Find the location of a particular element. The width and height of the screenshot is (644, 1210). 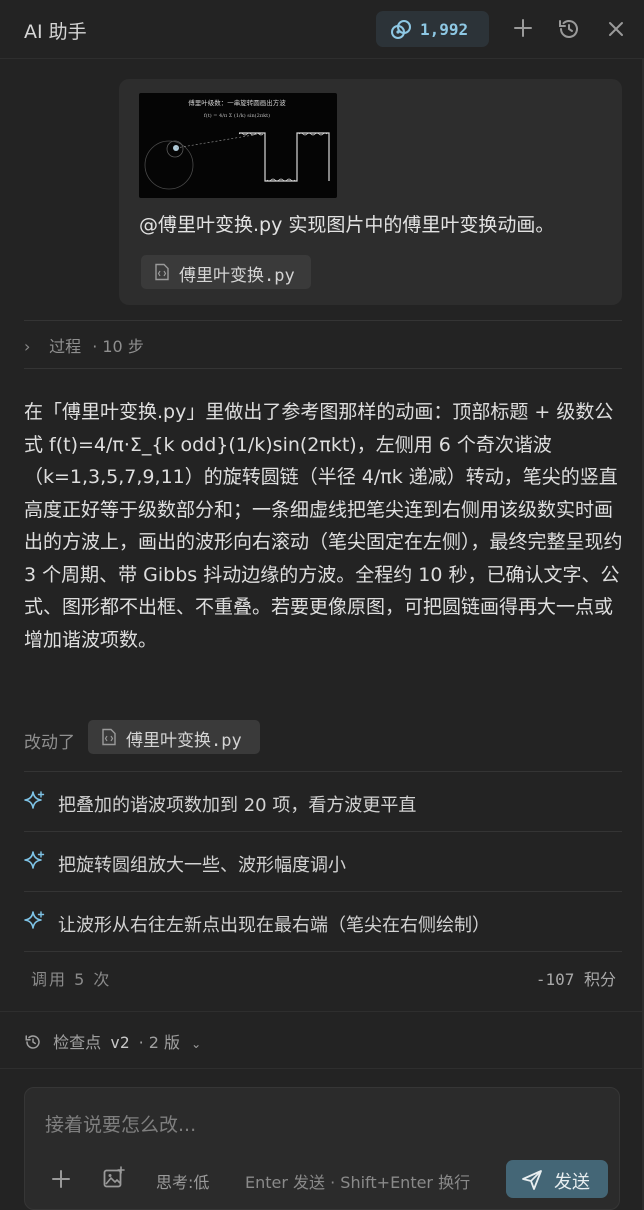

credits-icon is located at coordinates (401, 29).